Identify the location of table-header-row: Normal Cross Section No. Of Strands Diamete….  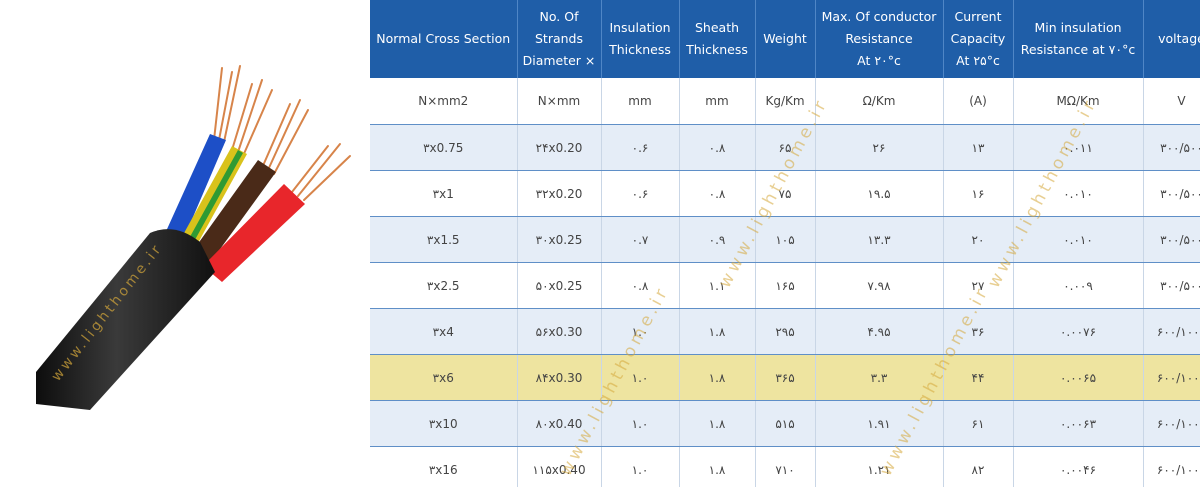
(785, 39).